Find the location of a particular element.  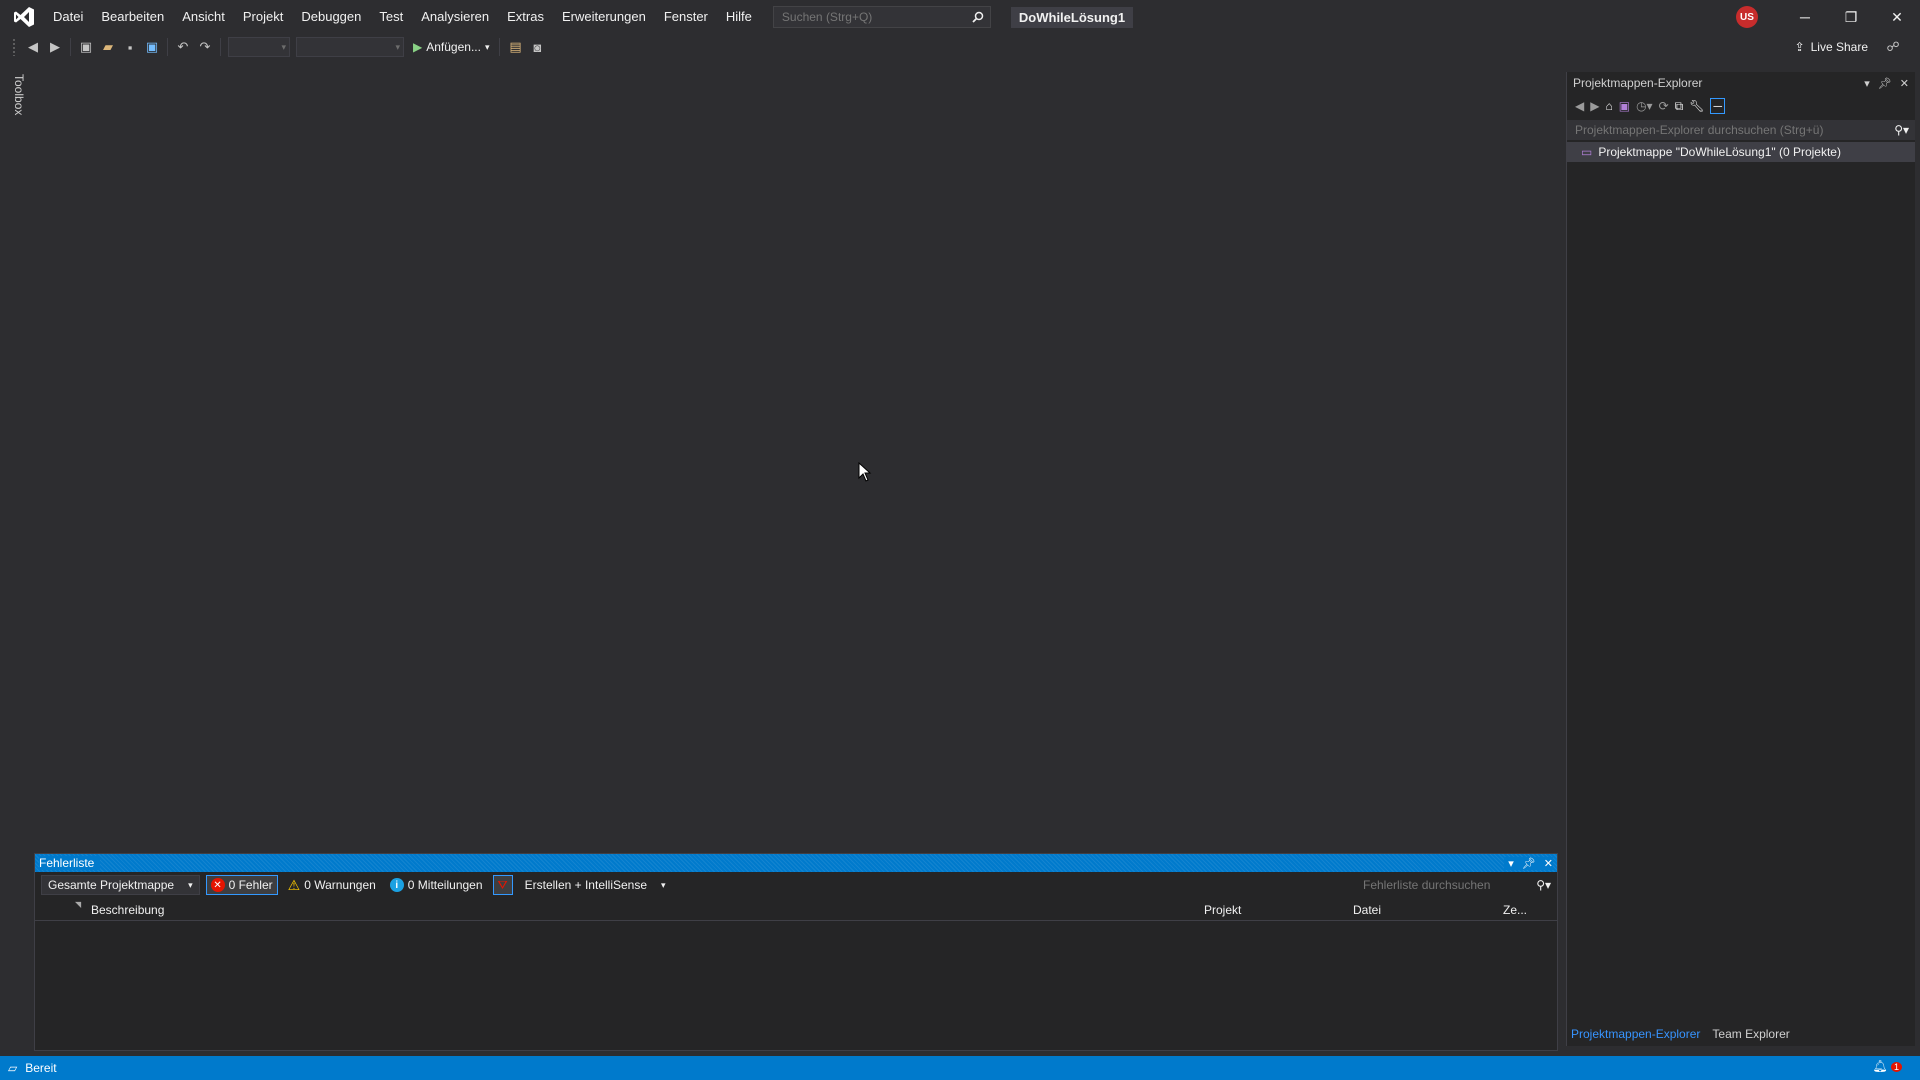

warnings-filter-button: ⚠ 0 Warnungen is located at coordinates (332, 885).